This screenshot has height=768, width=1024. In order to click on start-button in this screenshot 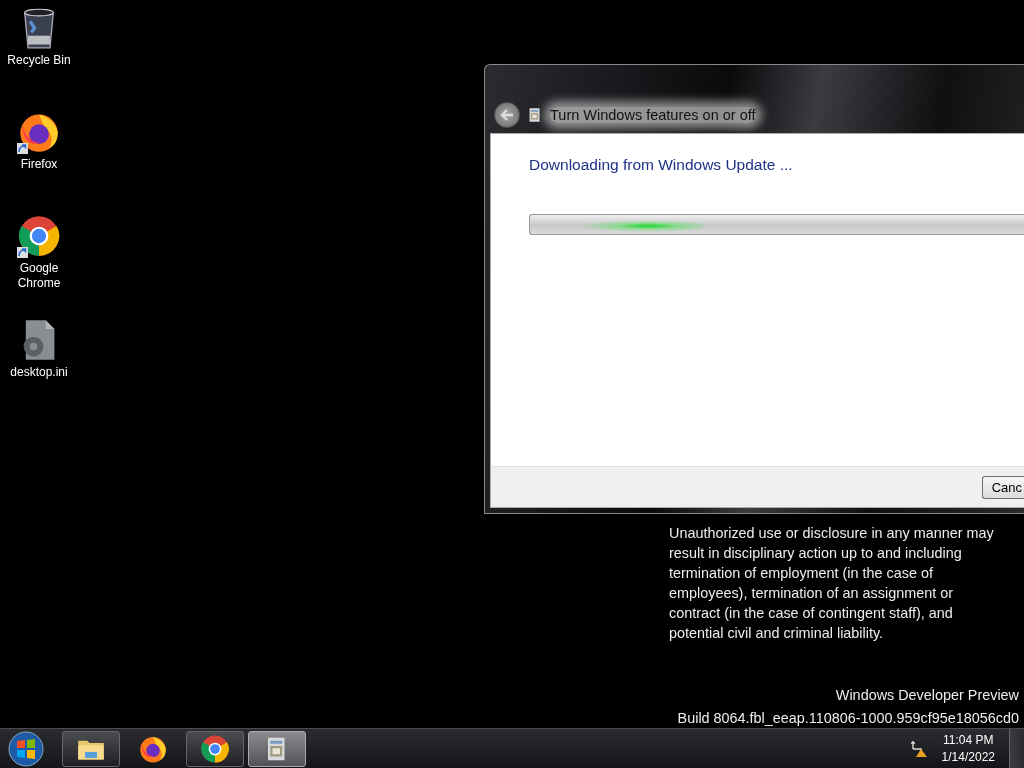, I will do `click(26, 748)`.